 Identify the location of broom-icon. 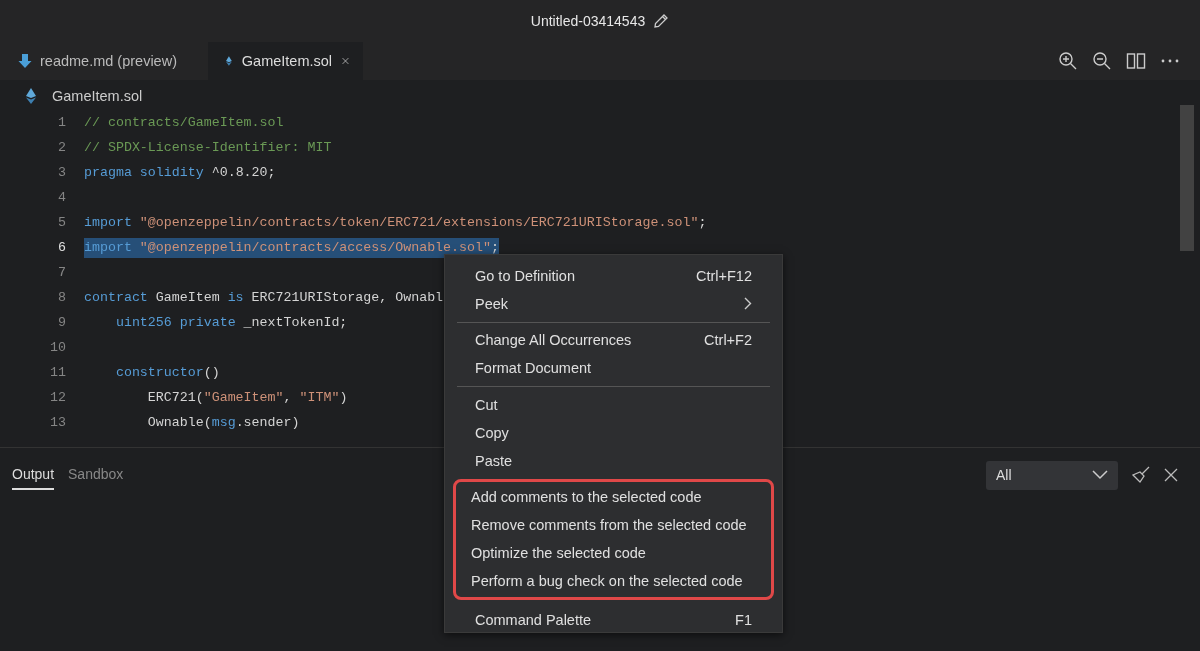
(1141, 475).